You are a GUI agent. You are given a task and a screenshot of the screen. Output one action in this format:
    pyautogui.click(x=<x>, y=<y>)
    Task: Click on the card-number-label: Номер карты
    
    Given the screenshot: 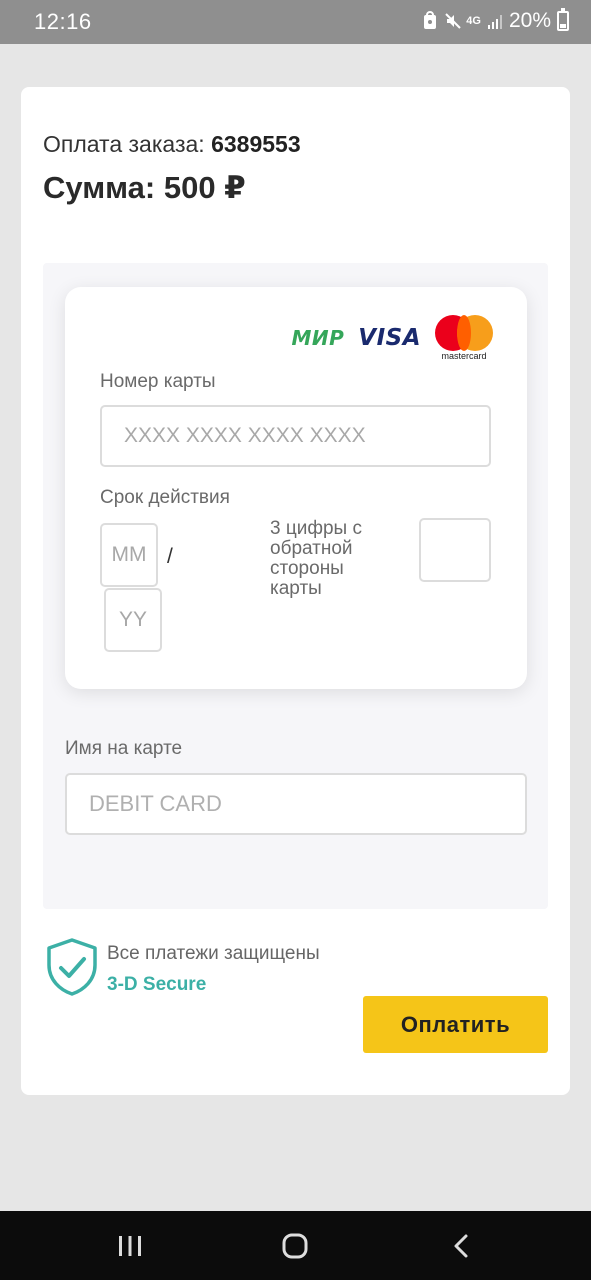 What is the action you would take?
    pyautogui.click(x=158, y=381)
    